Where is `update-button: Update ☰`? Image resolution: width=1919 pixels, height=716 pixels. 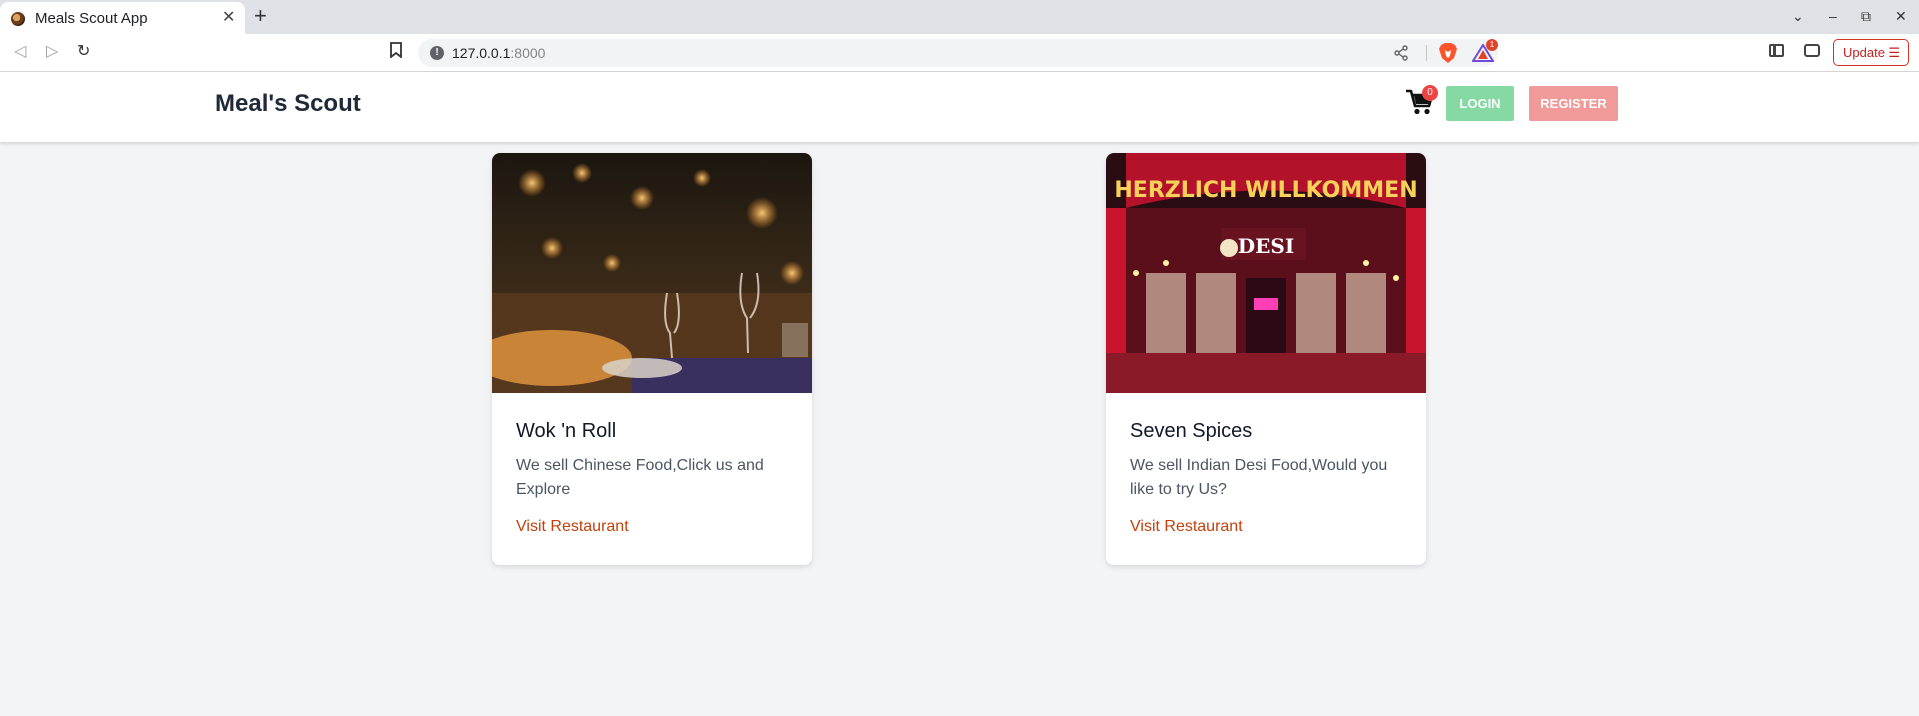 update-button: Update ☰ is located at coordinates (1871, 52).